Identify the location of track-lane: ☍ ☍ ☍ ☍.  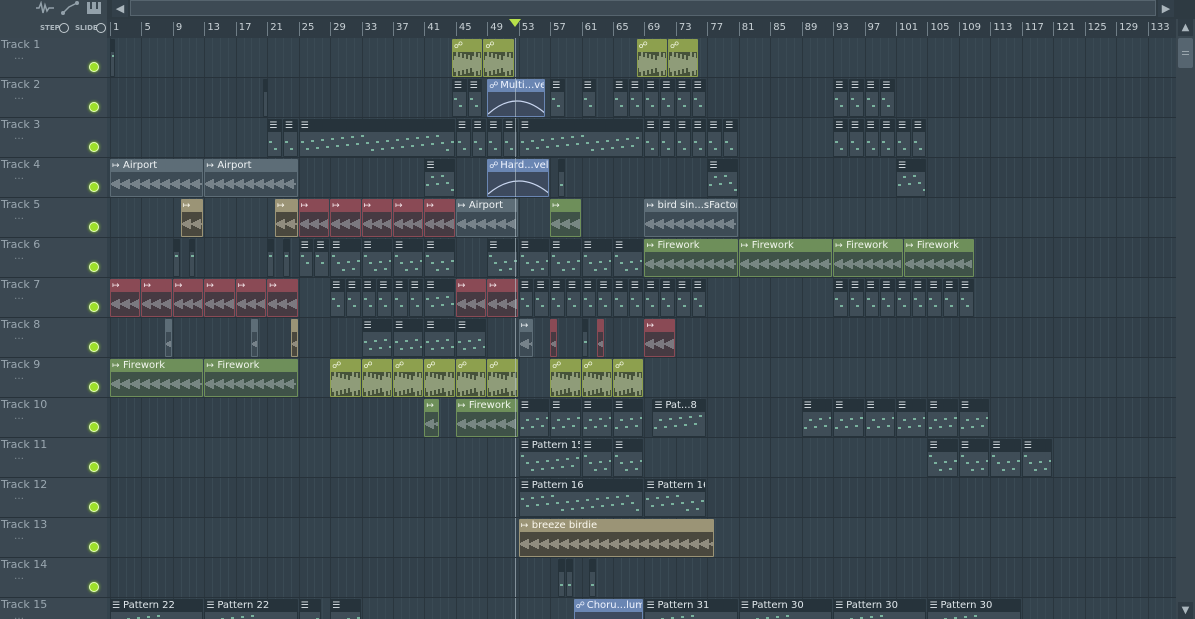
(641, 58).